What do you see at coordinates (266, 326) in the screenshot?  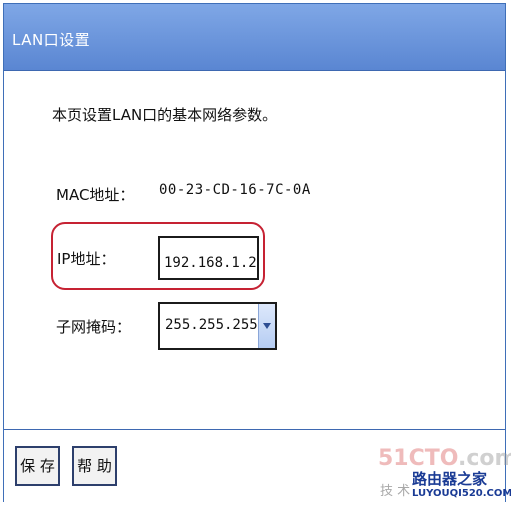 I see `chevron-down-icon` at bounding box center [266, 326].